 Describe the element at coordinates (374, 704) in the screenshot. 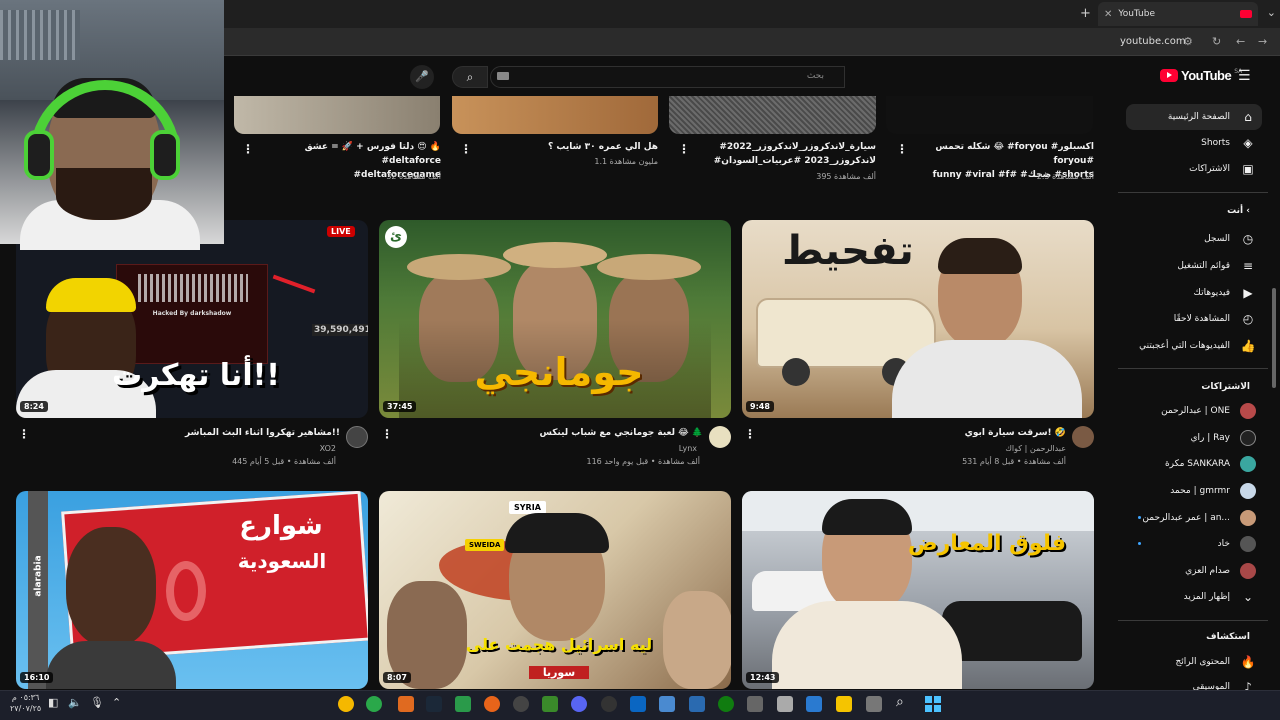

I see `chrome-icon` at that location.